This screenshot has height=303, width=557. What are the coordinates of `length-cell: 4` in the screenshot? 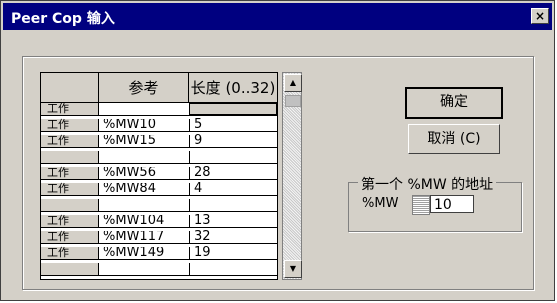 It's located at (233, 188).